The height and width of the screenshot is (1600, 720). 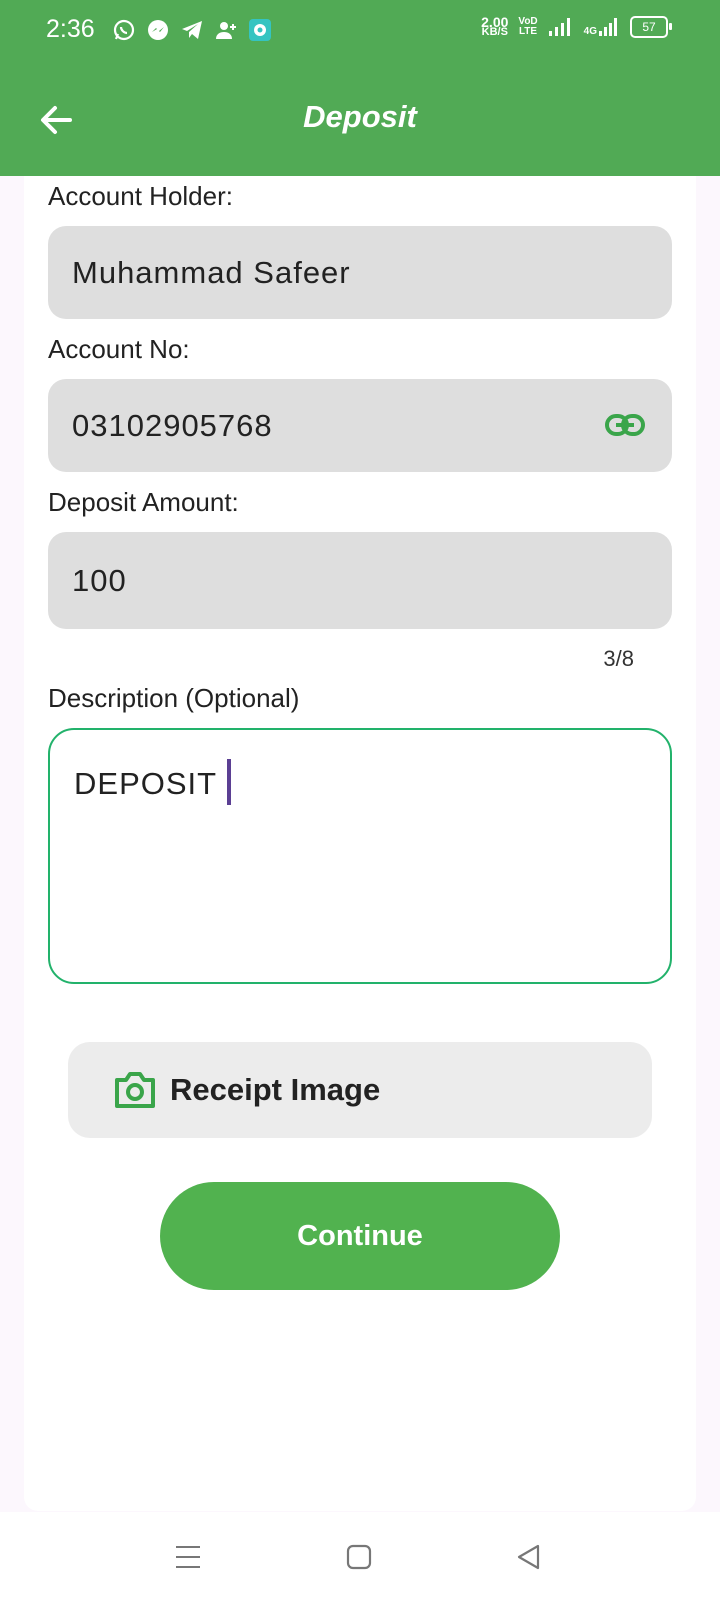 What do you see at coordinates (495, 26) in the screenshot?
I see `network-speed: 2.00 KB/S` at bounding box center [495, 26].